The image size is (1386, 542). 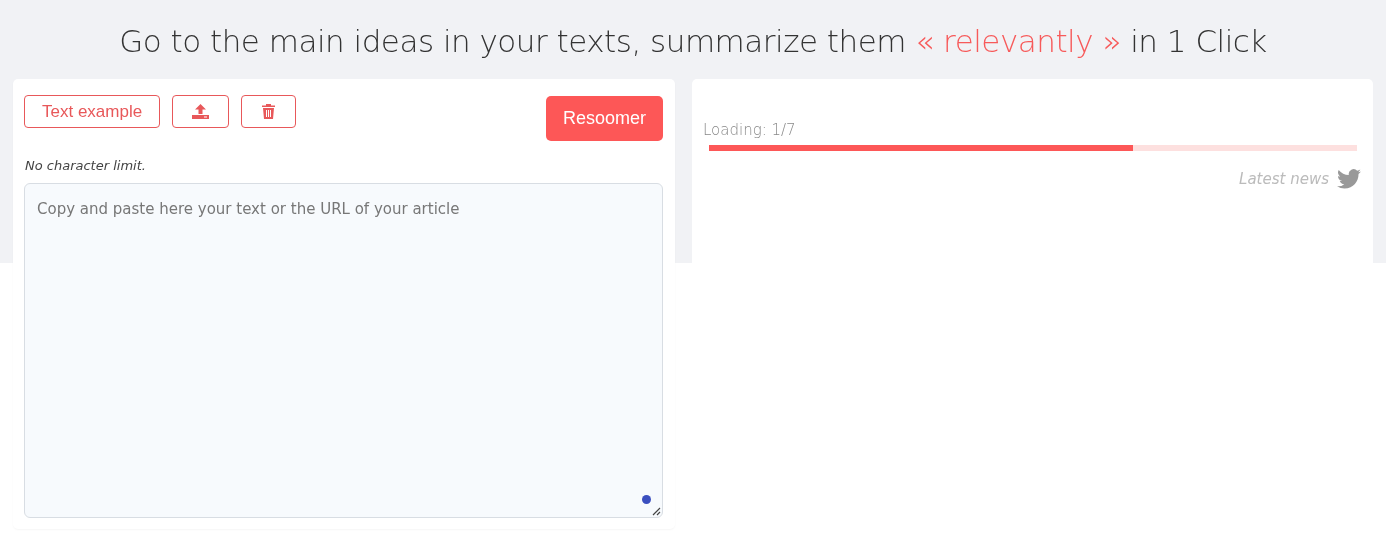 I want to click on character-limit-note: No character limit., so click(x=85, y=165).